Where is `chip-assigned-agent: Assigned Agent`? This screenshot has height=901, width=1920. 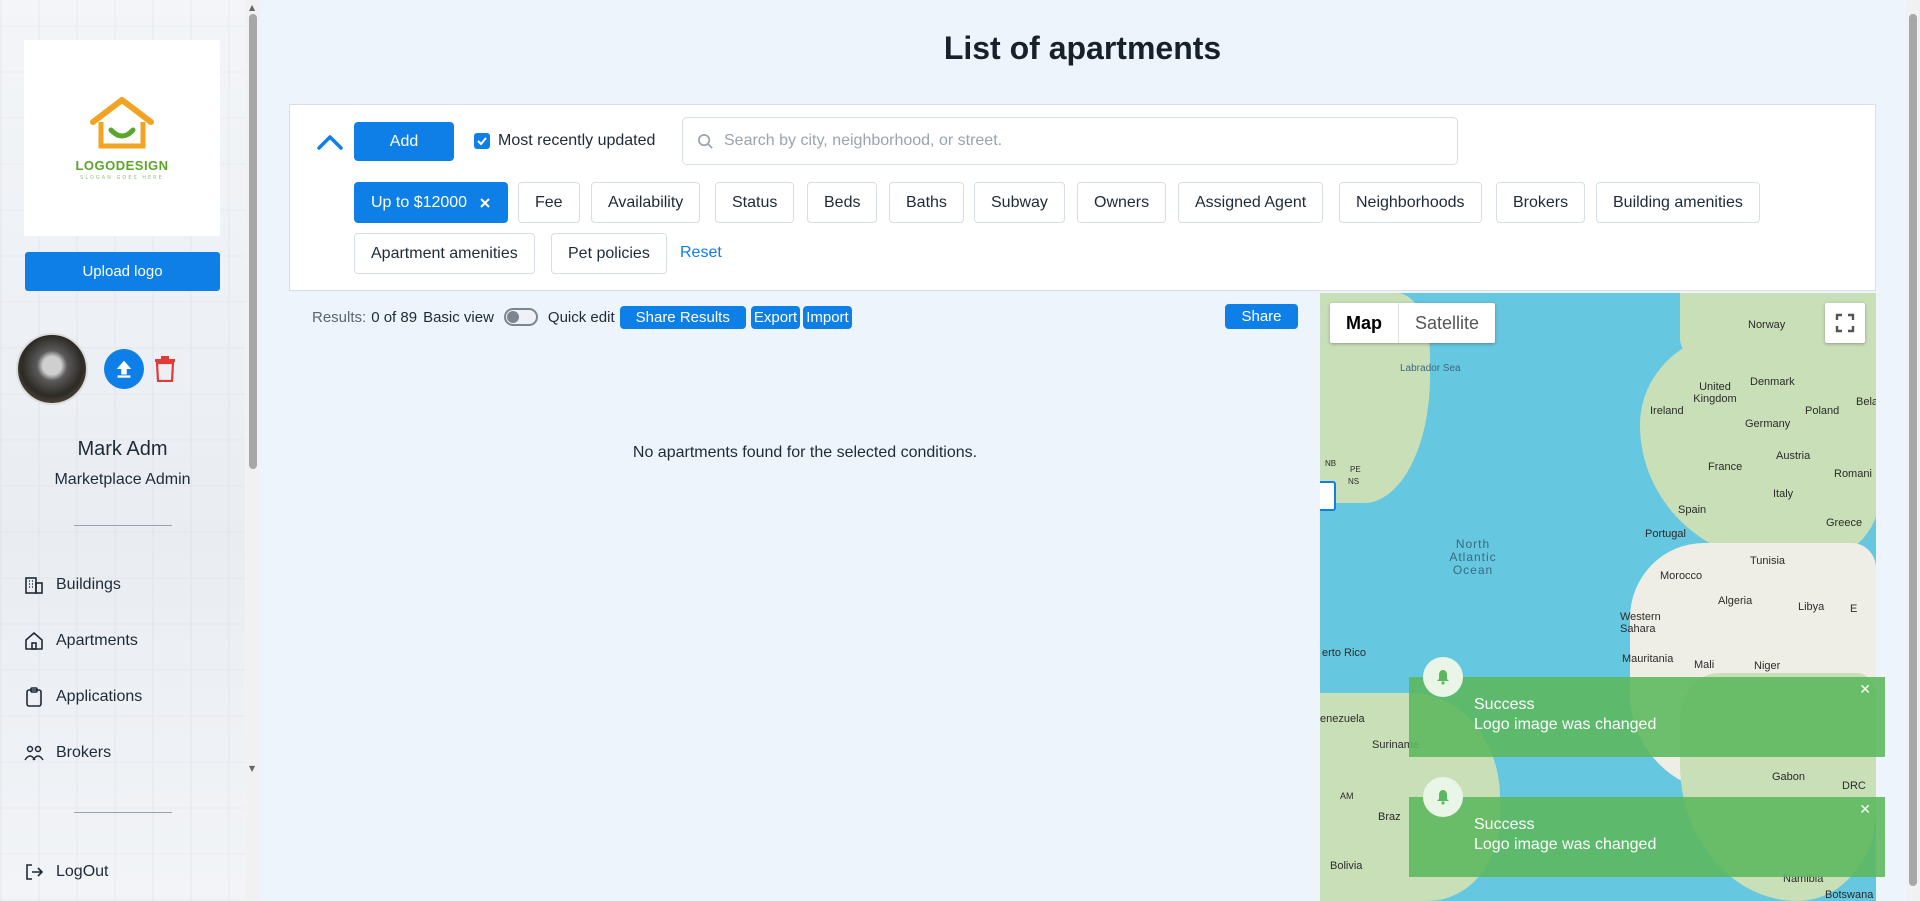
chip-assigned-agent: Assigned Agent is located at coordinates (1251, 202).